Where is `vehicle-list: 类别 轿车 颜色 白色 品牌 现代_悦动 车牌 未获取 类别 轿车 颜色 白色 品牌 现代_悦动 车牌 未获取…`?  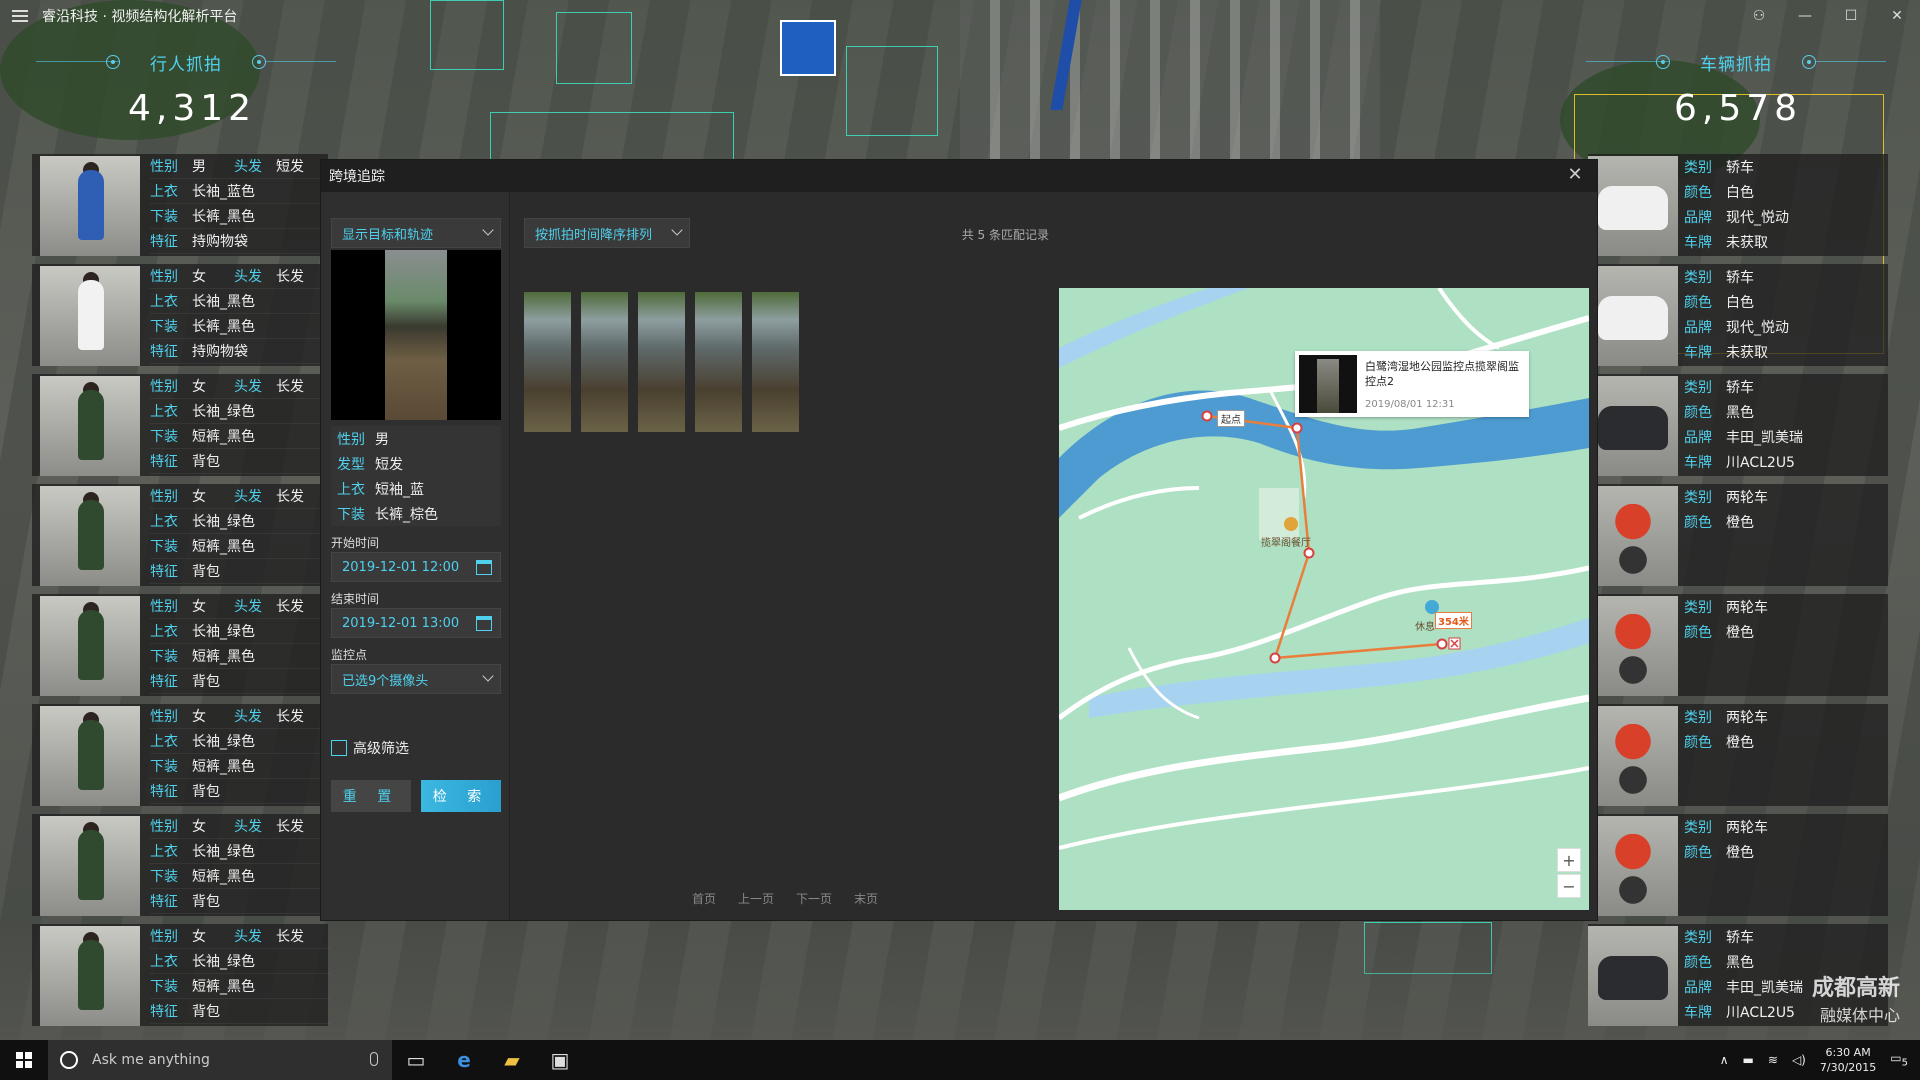
vehicle-list: 类别 轿车 颜色 白色 品牌 现代_悦动 车牌 未获取 类别 轿车 颜色 白色 品牌 现代_悦动 车牌 未获取… is located at coordinates (1738, 594).